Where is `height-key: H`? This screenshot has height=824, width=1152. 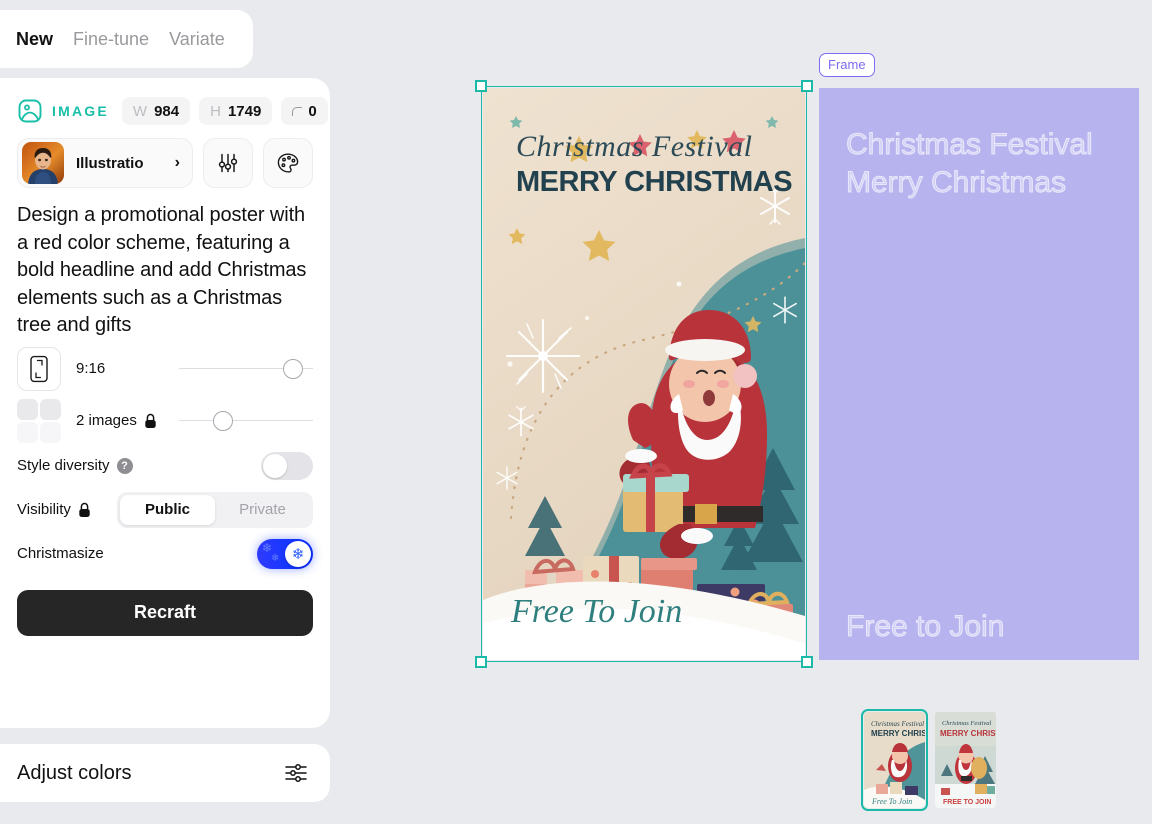 height-key: H is located at coordinates (215, 111).